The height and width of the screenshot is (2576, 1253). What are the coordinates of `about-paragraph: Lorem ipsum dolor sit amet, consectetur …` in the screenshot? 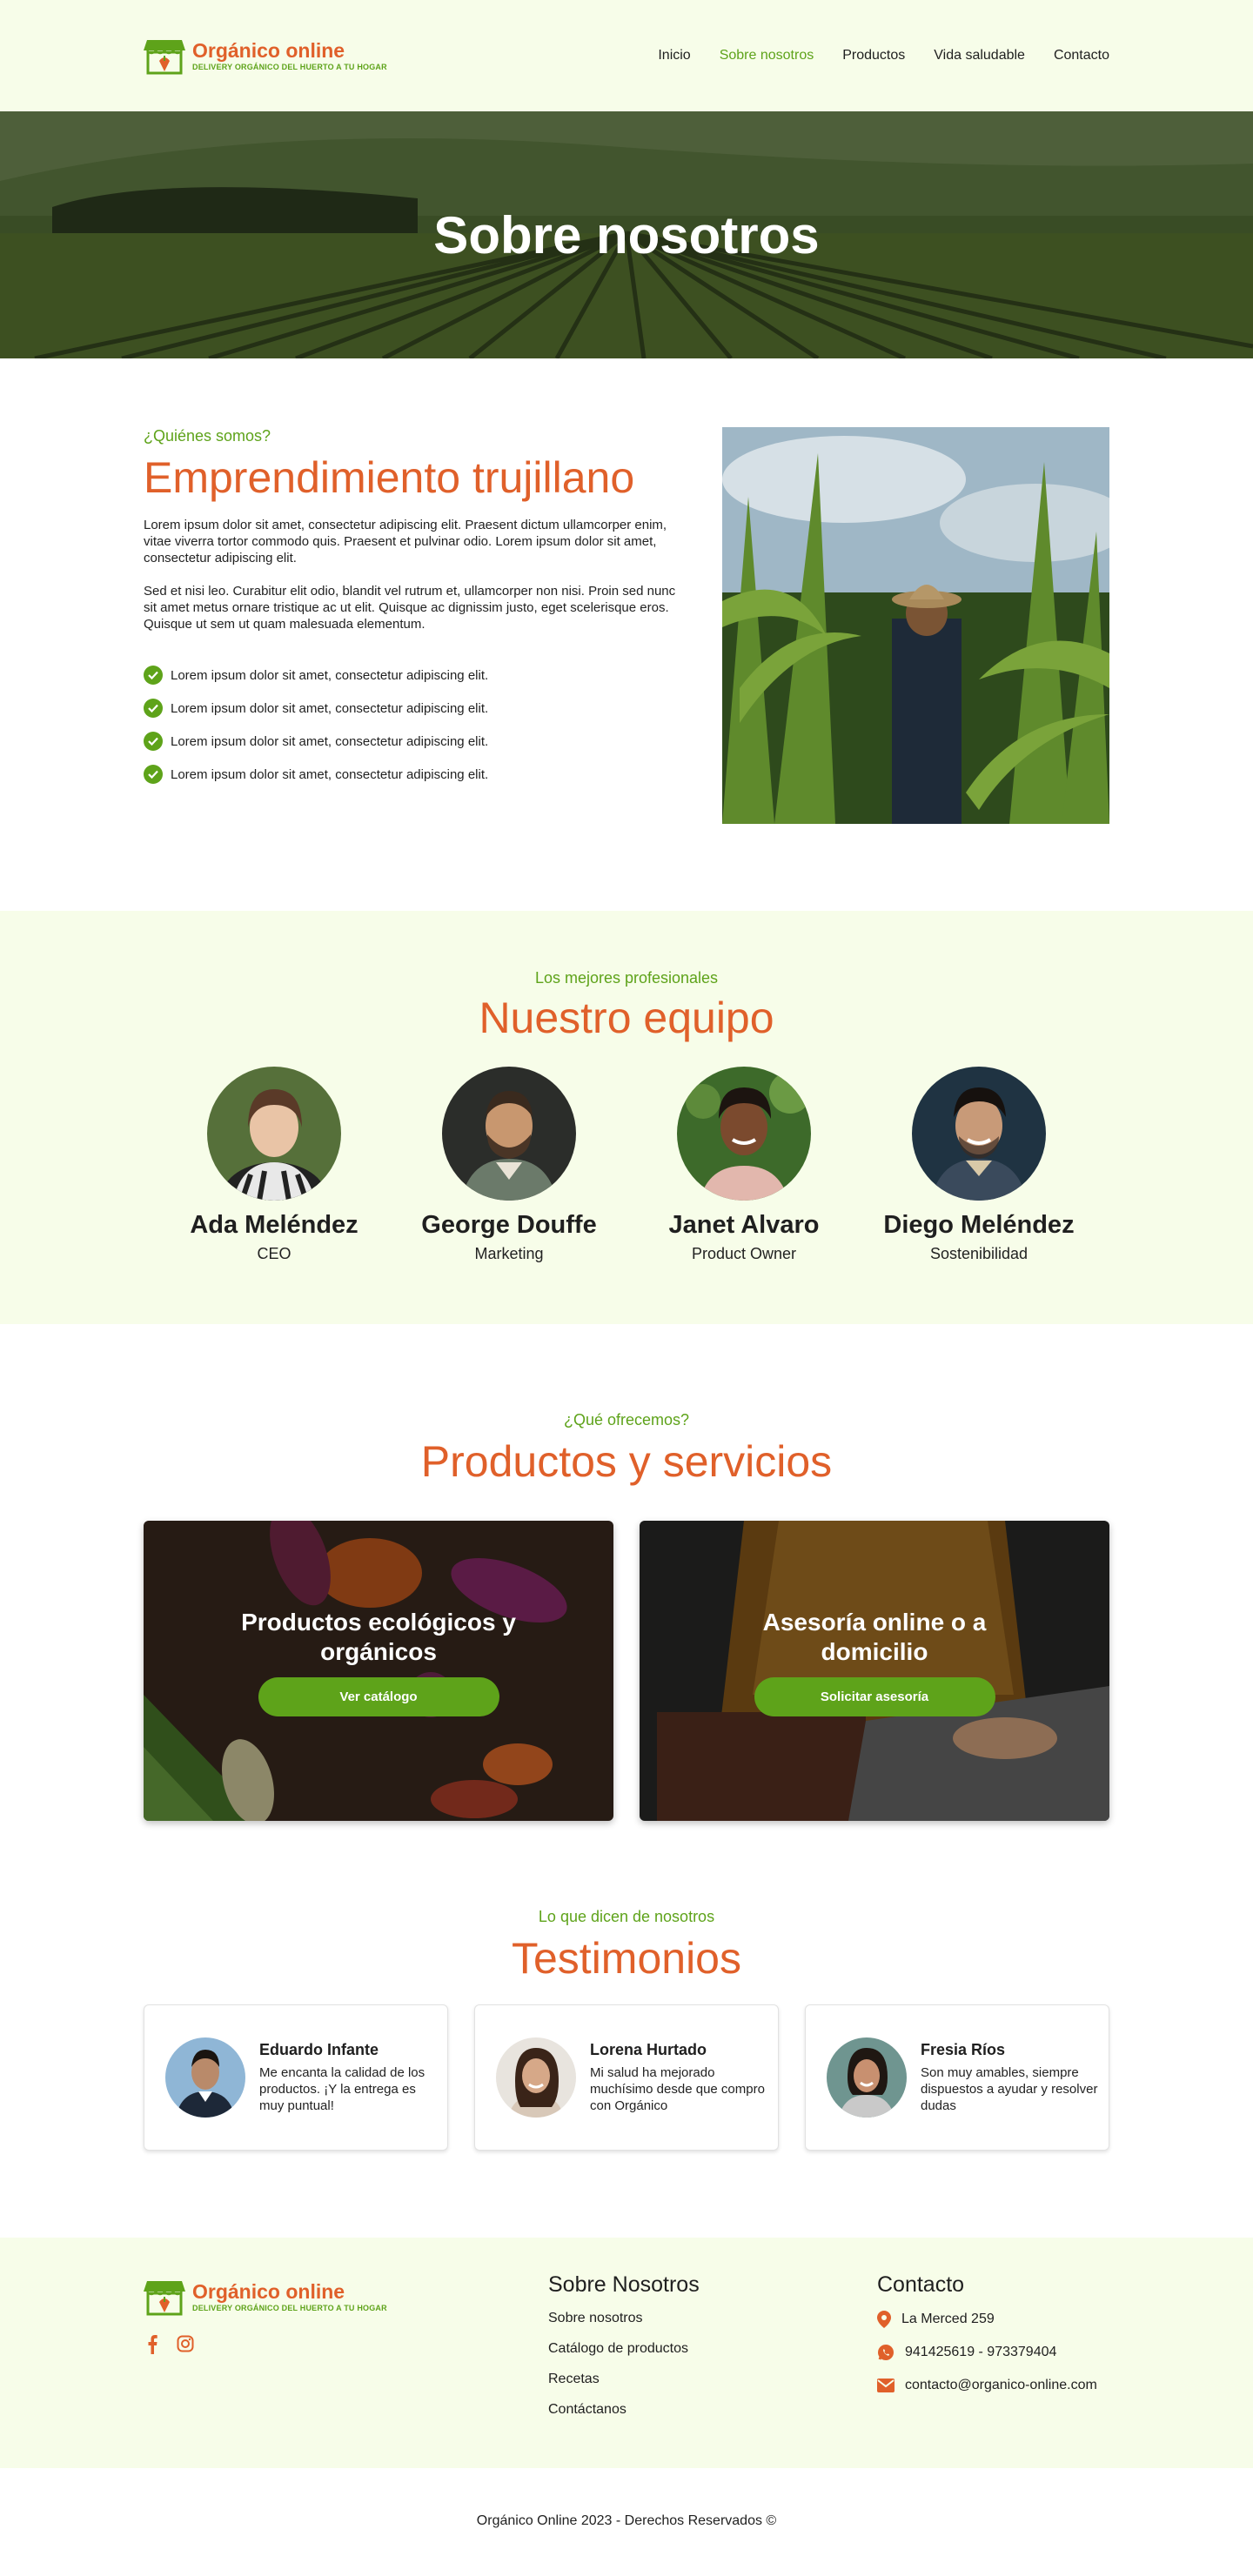 It's located at (405, 541).